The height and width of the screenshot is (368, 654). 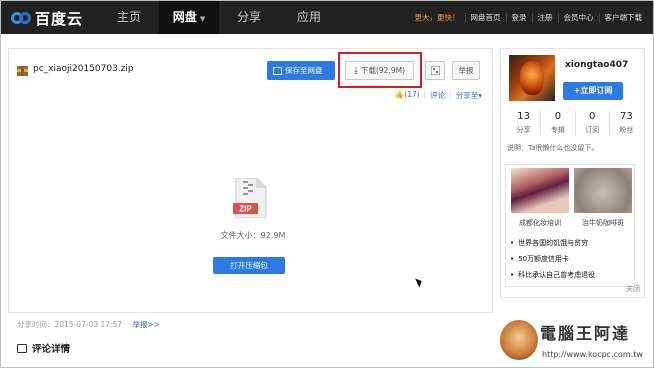 I want to click on report-link: 举报>>, so click(x=146, y=324).